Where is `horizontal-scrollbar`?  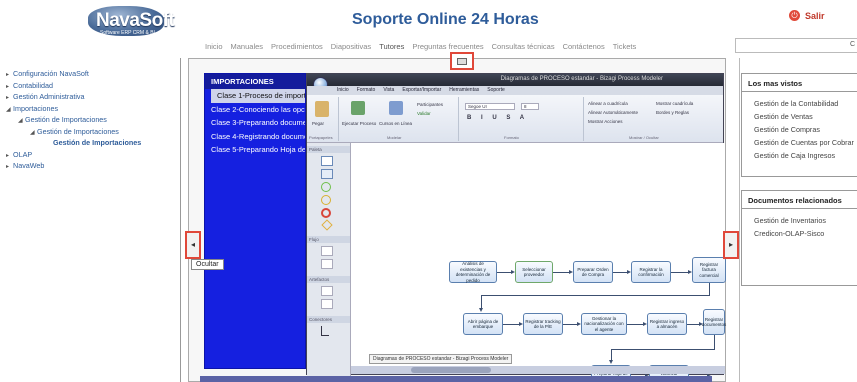
horizontal-scrollbar is located at coordinates (538, 370).